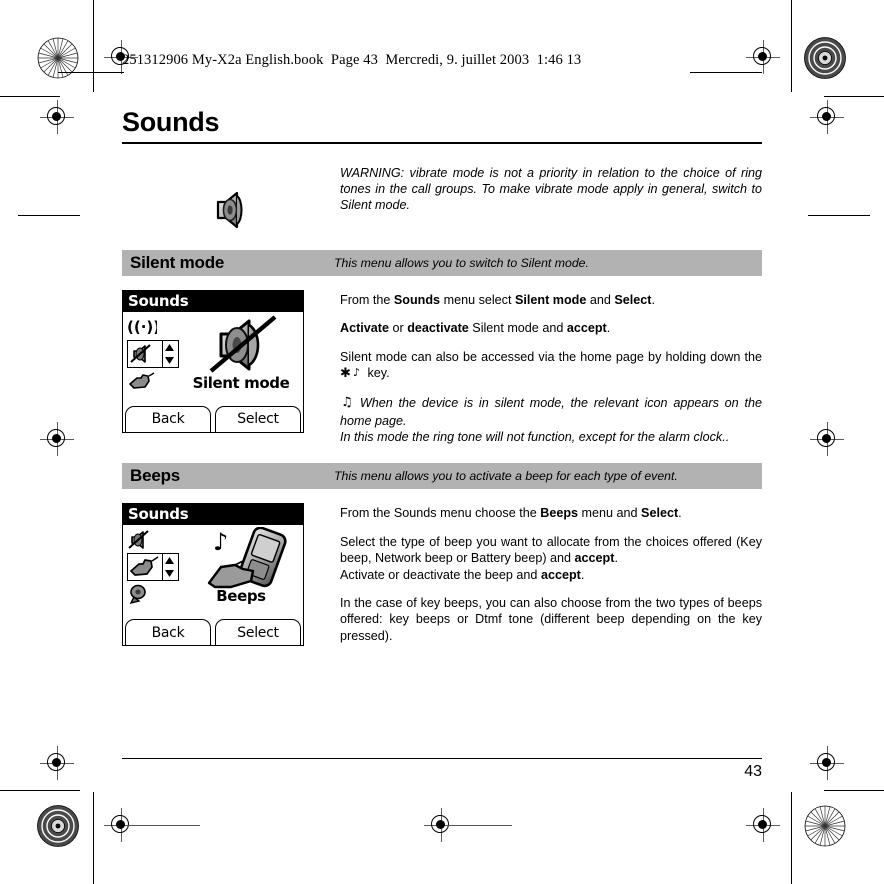  I want to click on crop-rule-bottom-right, so click(854, 791).